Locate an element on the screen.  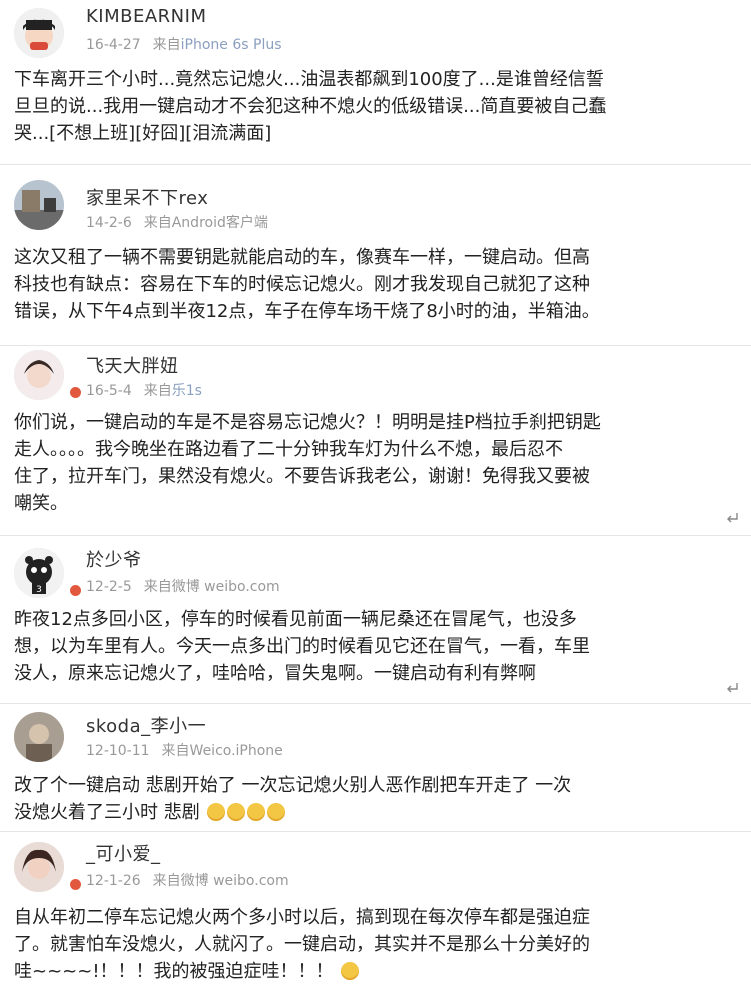
post-line: 嘲笑。 is located at coordinates (41, 503).